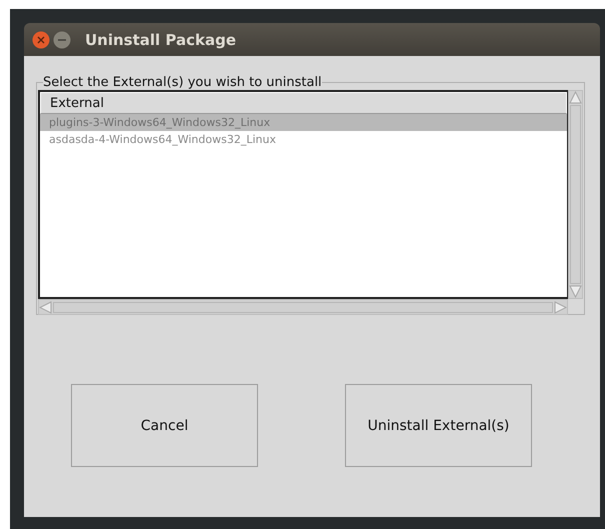 This screenshot has height=529, width=605. What do you see at coordinates (164, 425) in the screenshot?
I see `dialog-button: Cancel` at bounding box center [164, 425].